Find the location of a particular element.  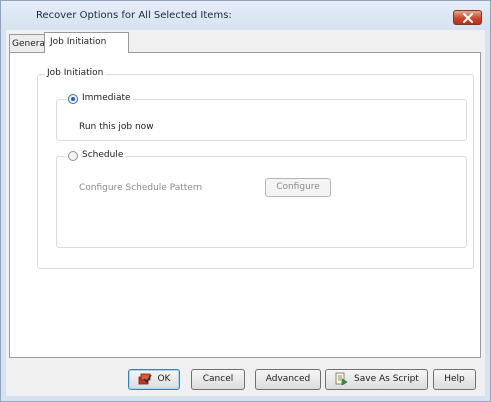

advanced-button: Advanced is located at coordinates (288, 379).